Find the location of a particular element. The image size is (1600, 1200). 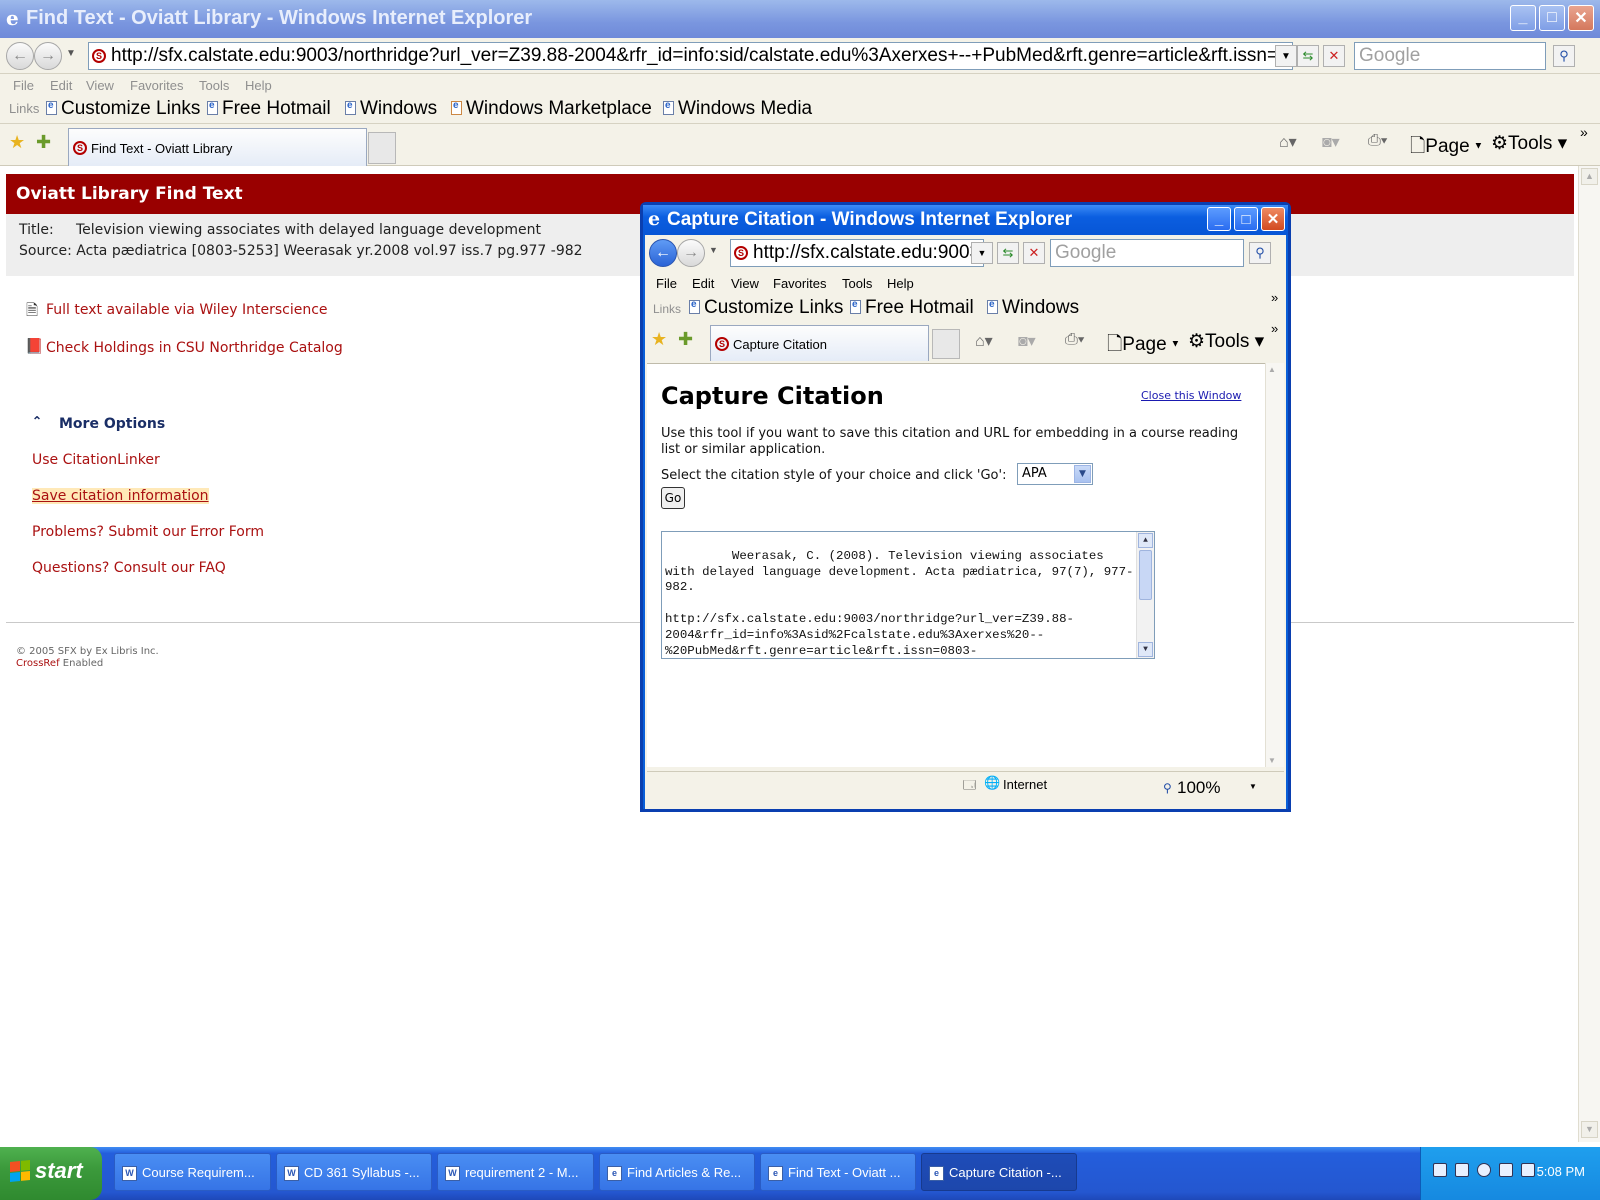

add-favorite-star-icon: ✚ is located at coordinates (43, 142).